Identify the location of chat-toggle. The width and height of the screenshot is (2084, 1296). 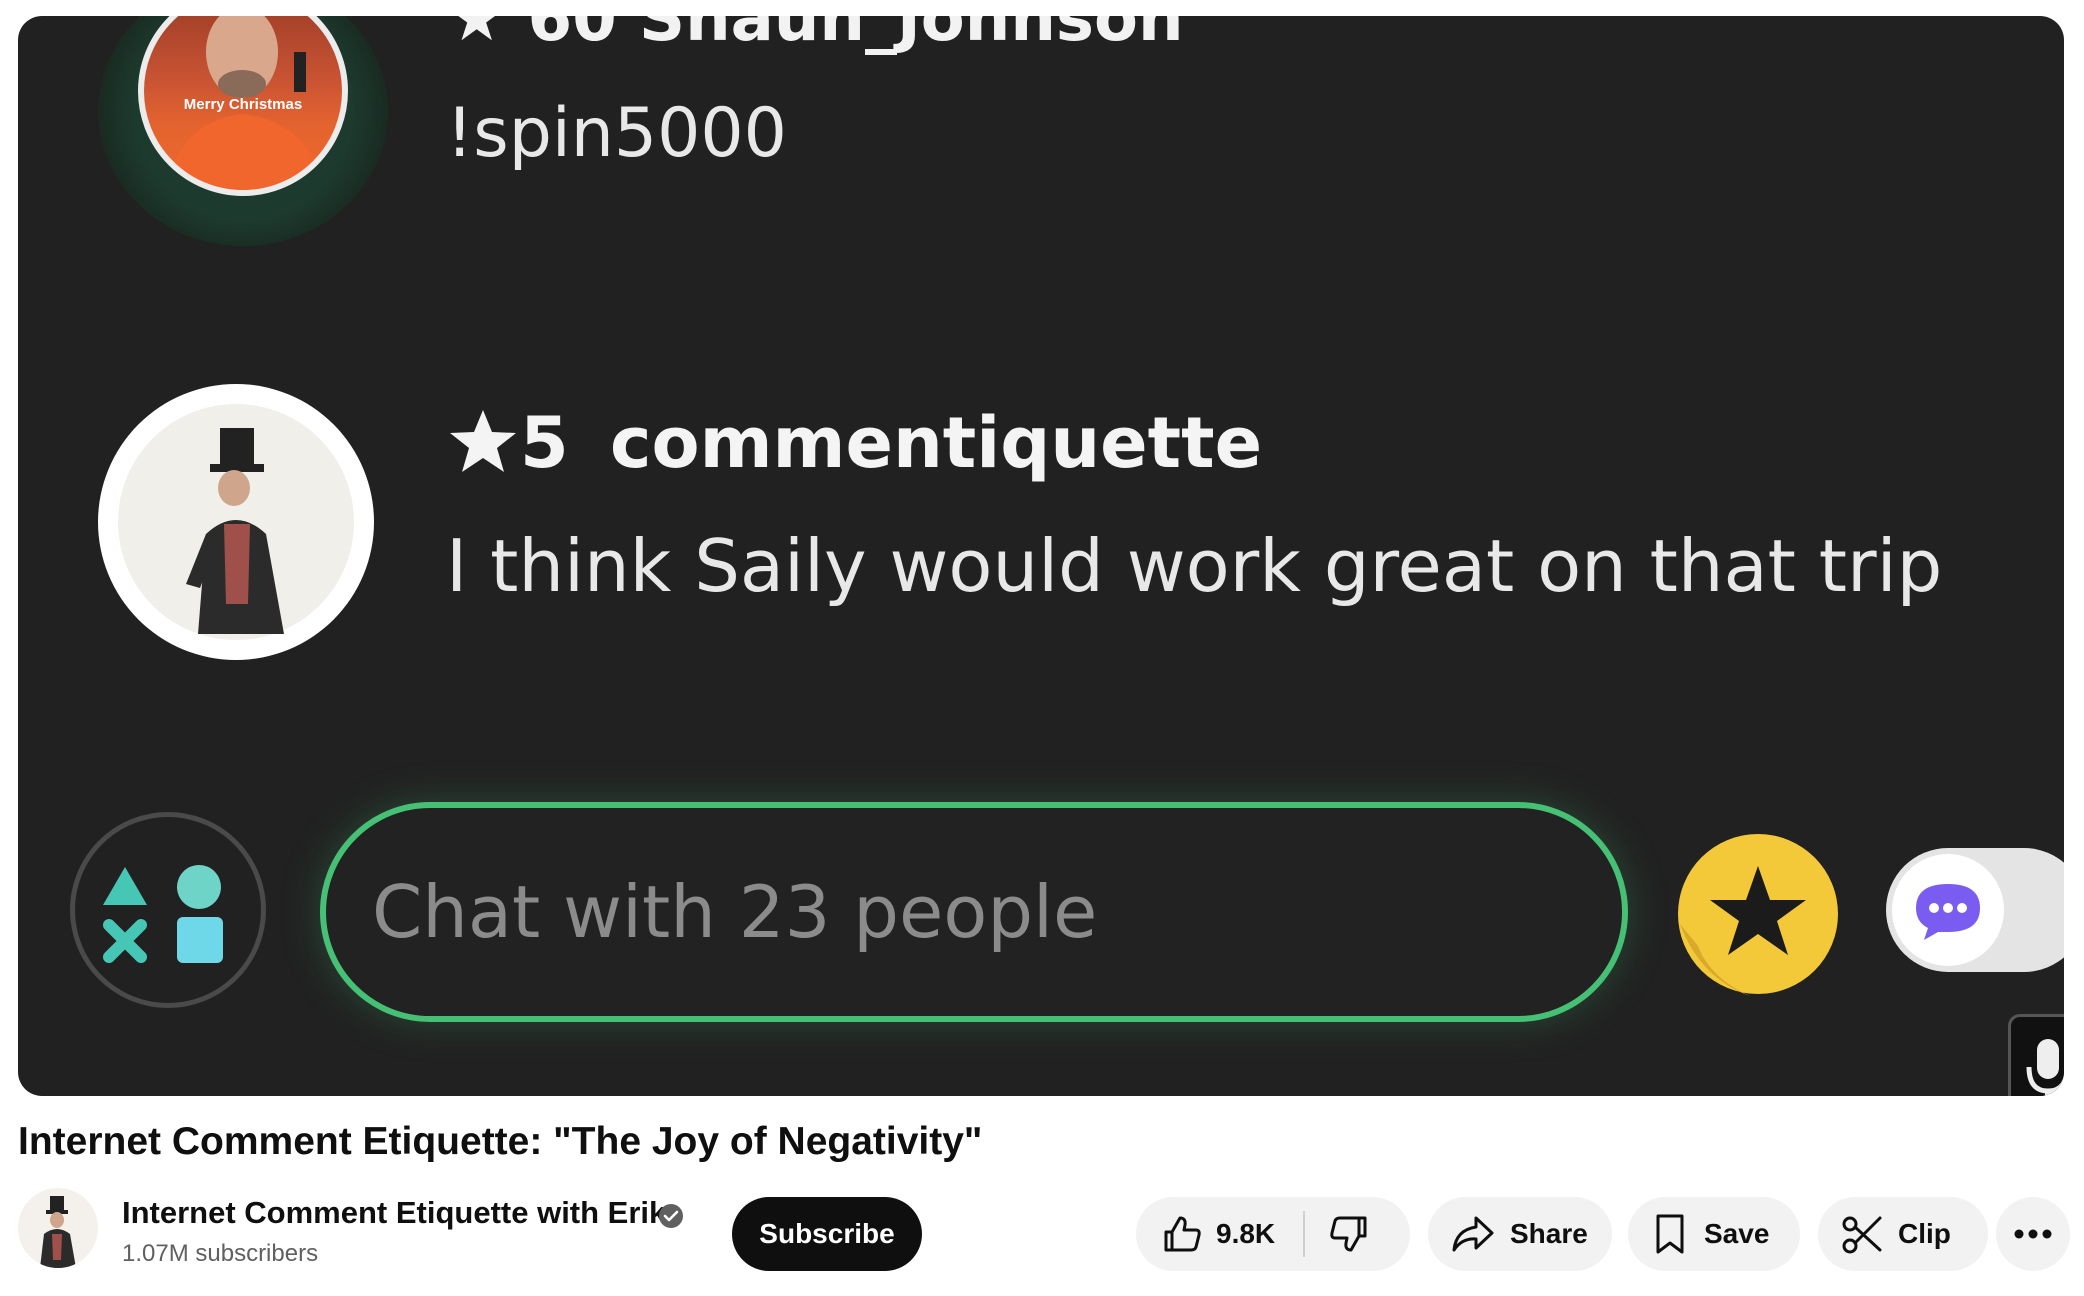
(1975, 910).